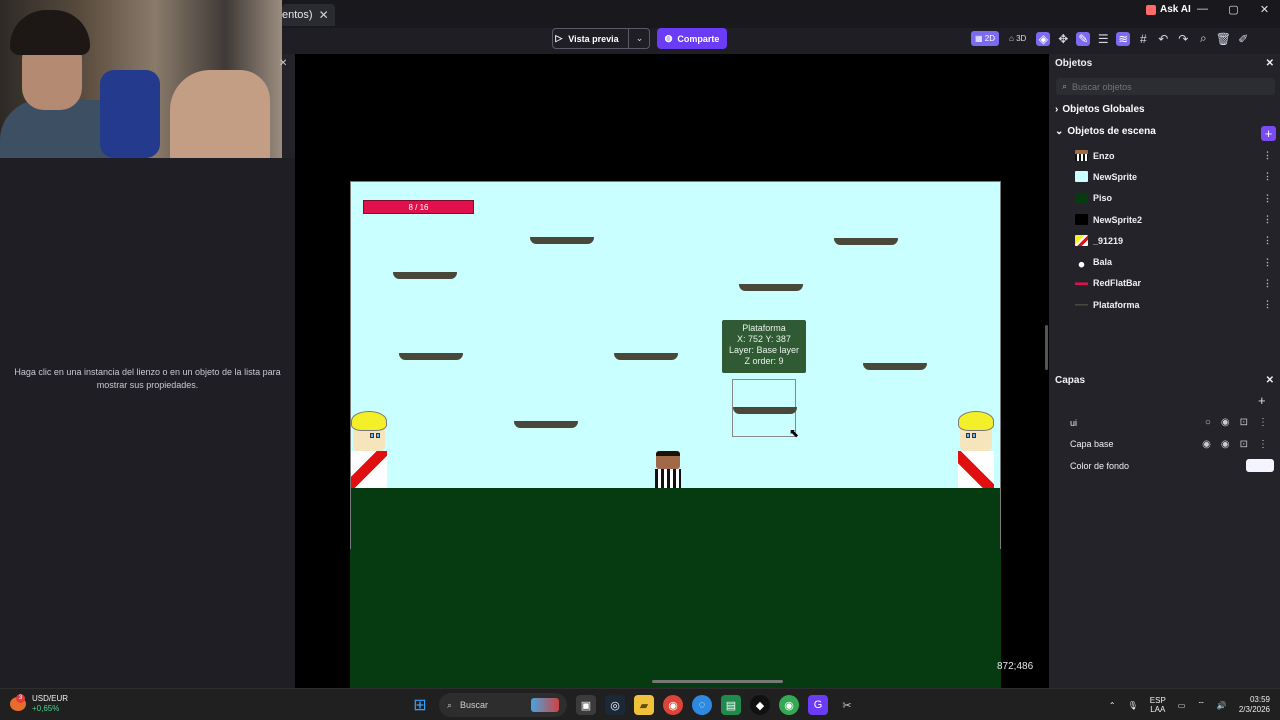  I want to click on close-window-icon: ✕, so click(1264, 9).